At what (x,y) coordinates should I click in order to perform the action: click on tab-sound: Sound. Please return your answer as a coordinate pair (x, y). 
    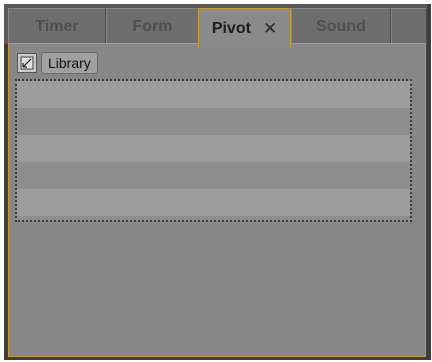
    Looking at the image, I should click on (341, 26).